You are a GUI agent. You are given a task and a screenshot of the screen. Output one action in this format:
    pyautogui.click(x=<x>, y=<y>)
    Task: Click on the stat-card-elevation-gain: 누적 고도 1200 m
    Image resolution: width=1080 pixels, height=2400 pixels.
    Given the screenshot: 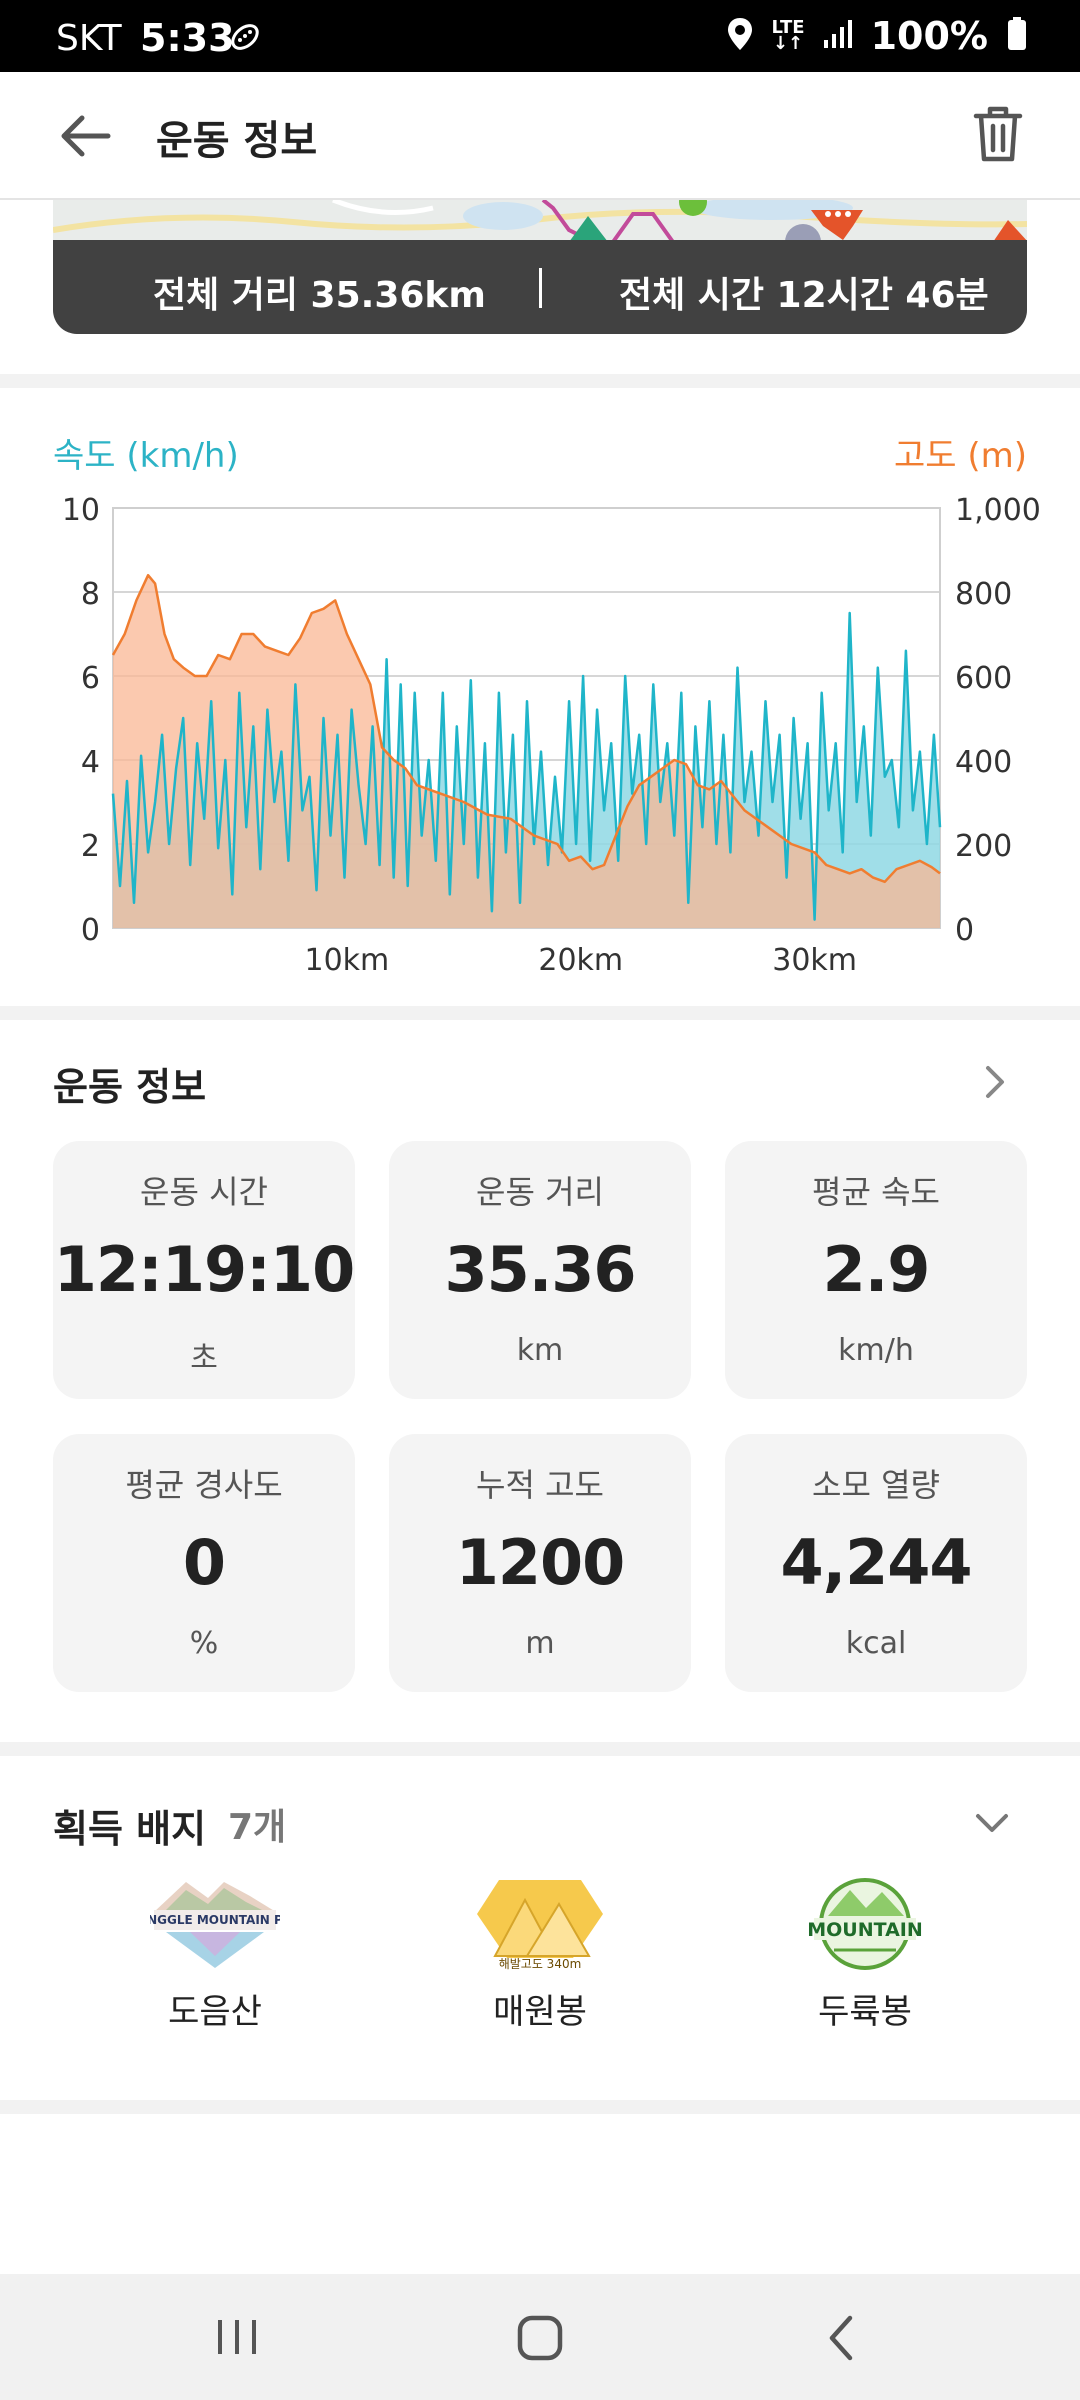 What is the action you would take?
    pyautogui.click(x=540, y=1563)
    